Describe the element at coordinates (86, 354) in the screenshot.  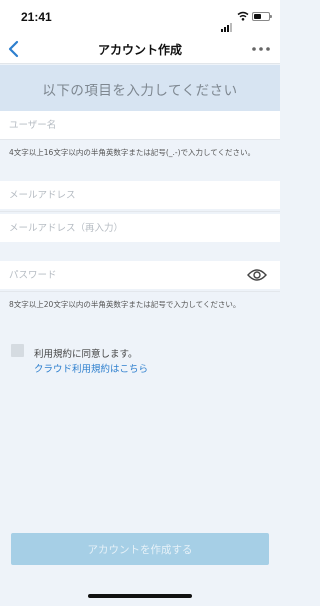
I see `terms-agree-label: 利用規約に同意します。` at that location.